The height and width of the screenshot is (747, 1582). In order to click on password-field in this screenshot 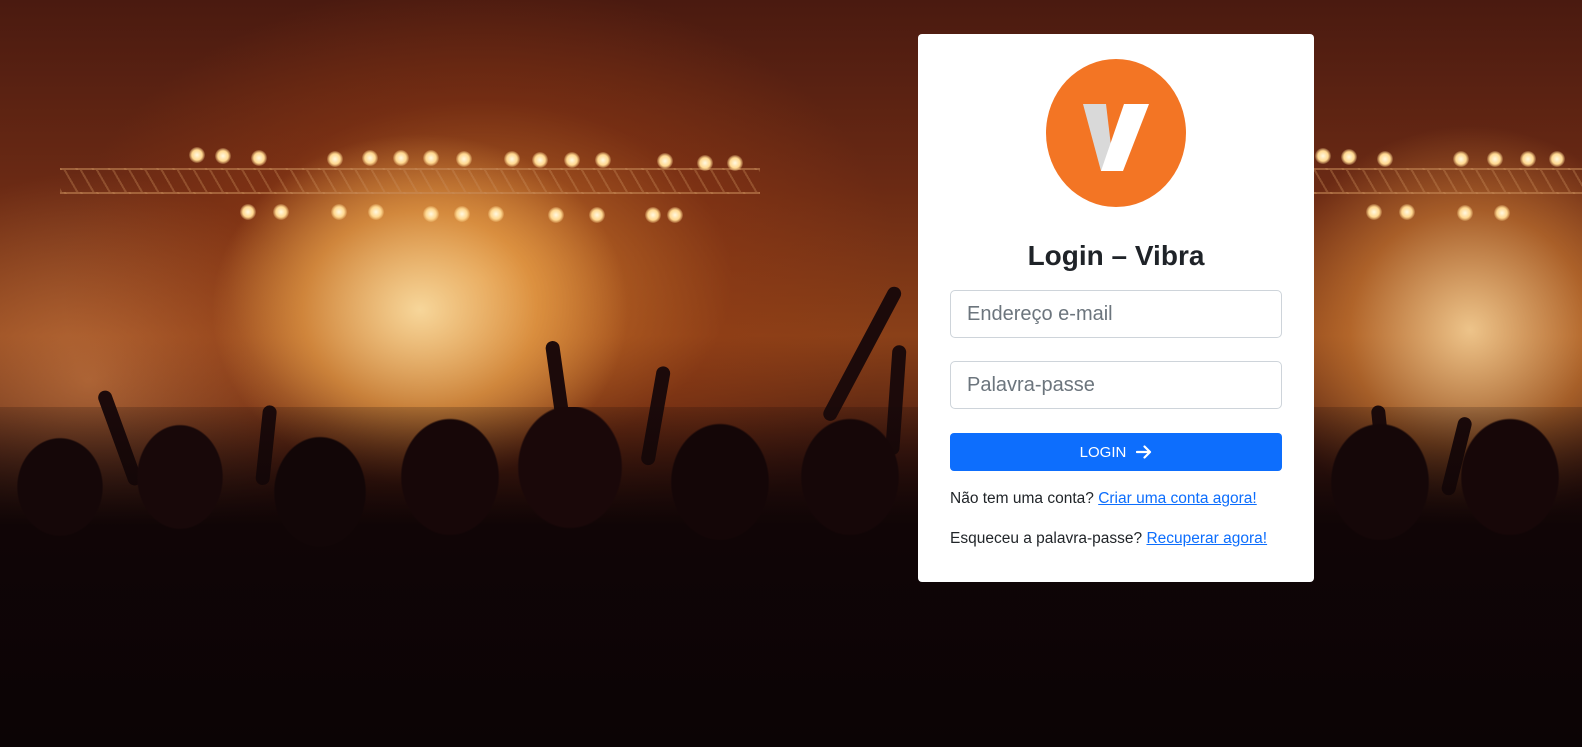, I will do `click(1116, 385)`.